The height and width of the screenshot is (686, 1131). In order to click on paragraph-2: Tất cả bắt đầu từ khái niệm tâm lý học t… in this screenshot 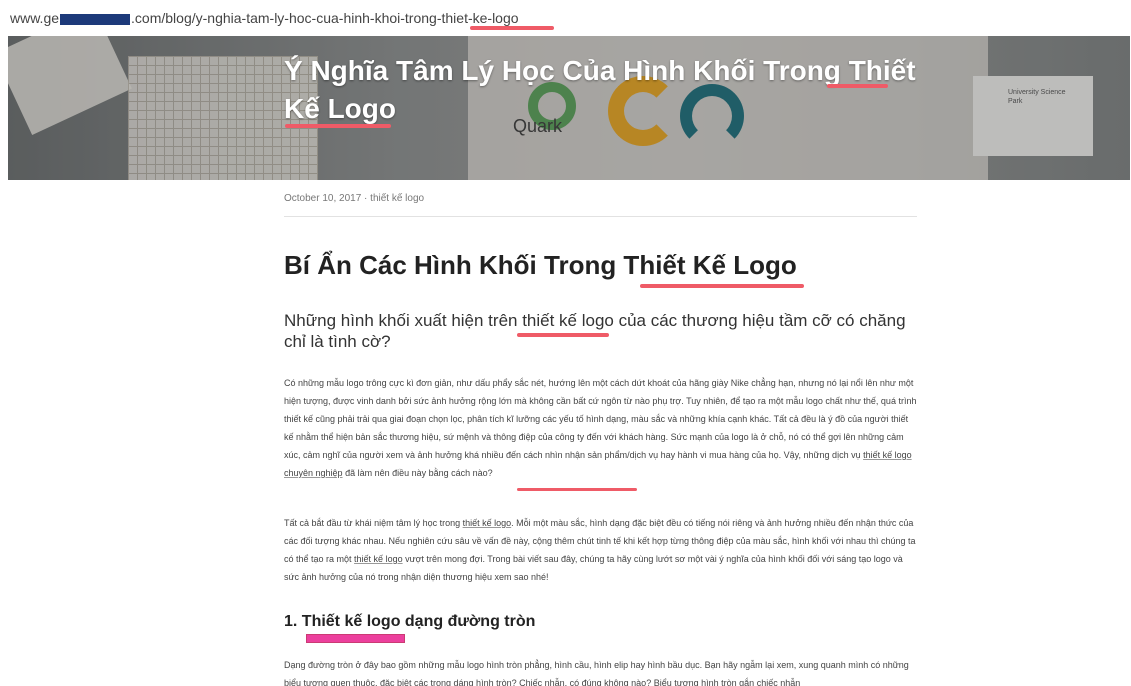, I will do `click(602, 550)`.